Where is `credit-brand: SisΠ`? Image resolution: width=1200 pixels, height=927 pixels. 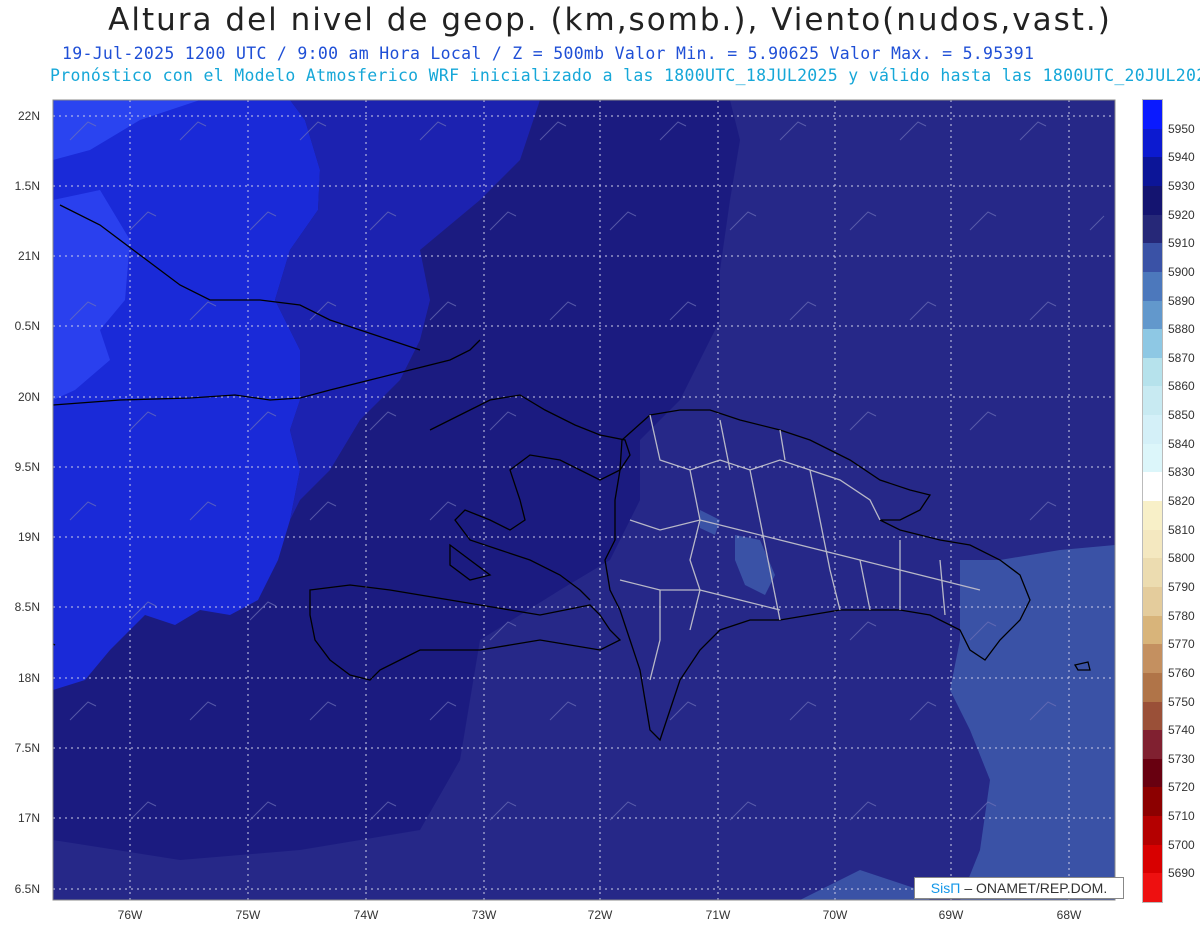
credit-brand: SisΠ is located at coordinates (945, 888).